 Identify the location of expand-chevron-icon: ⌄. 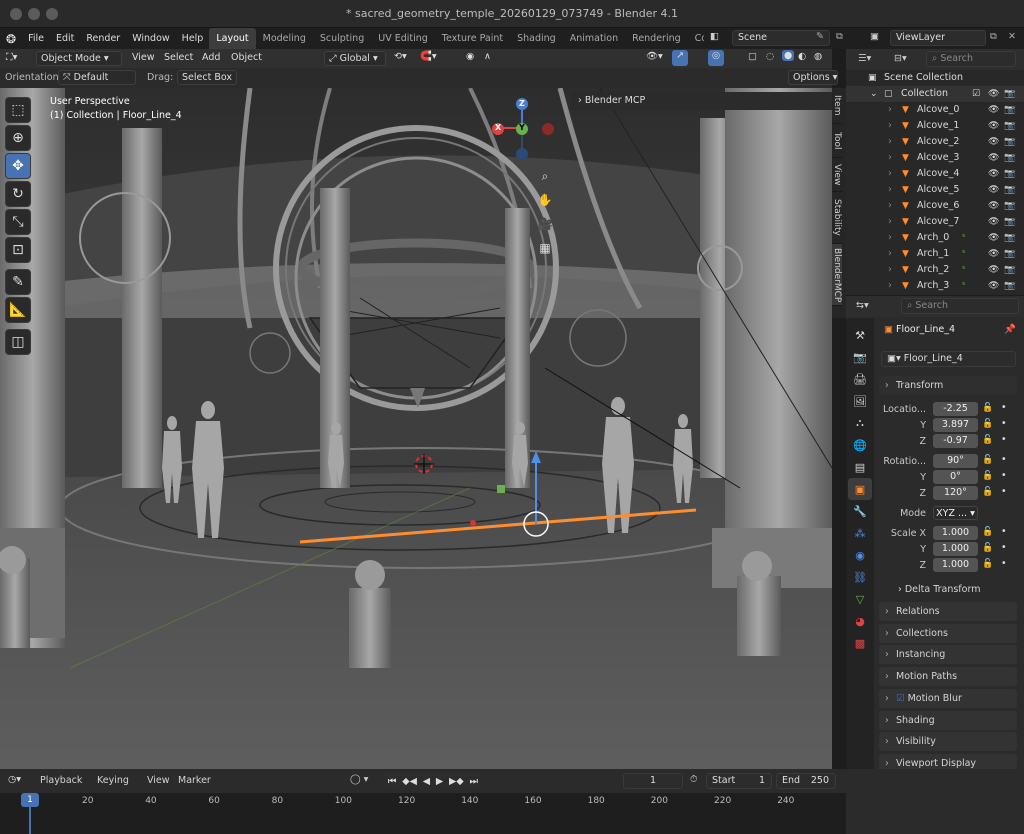
(874, 94).